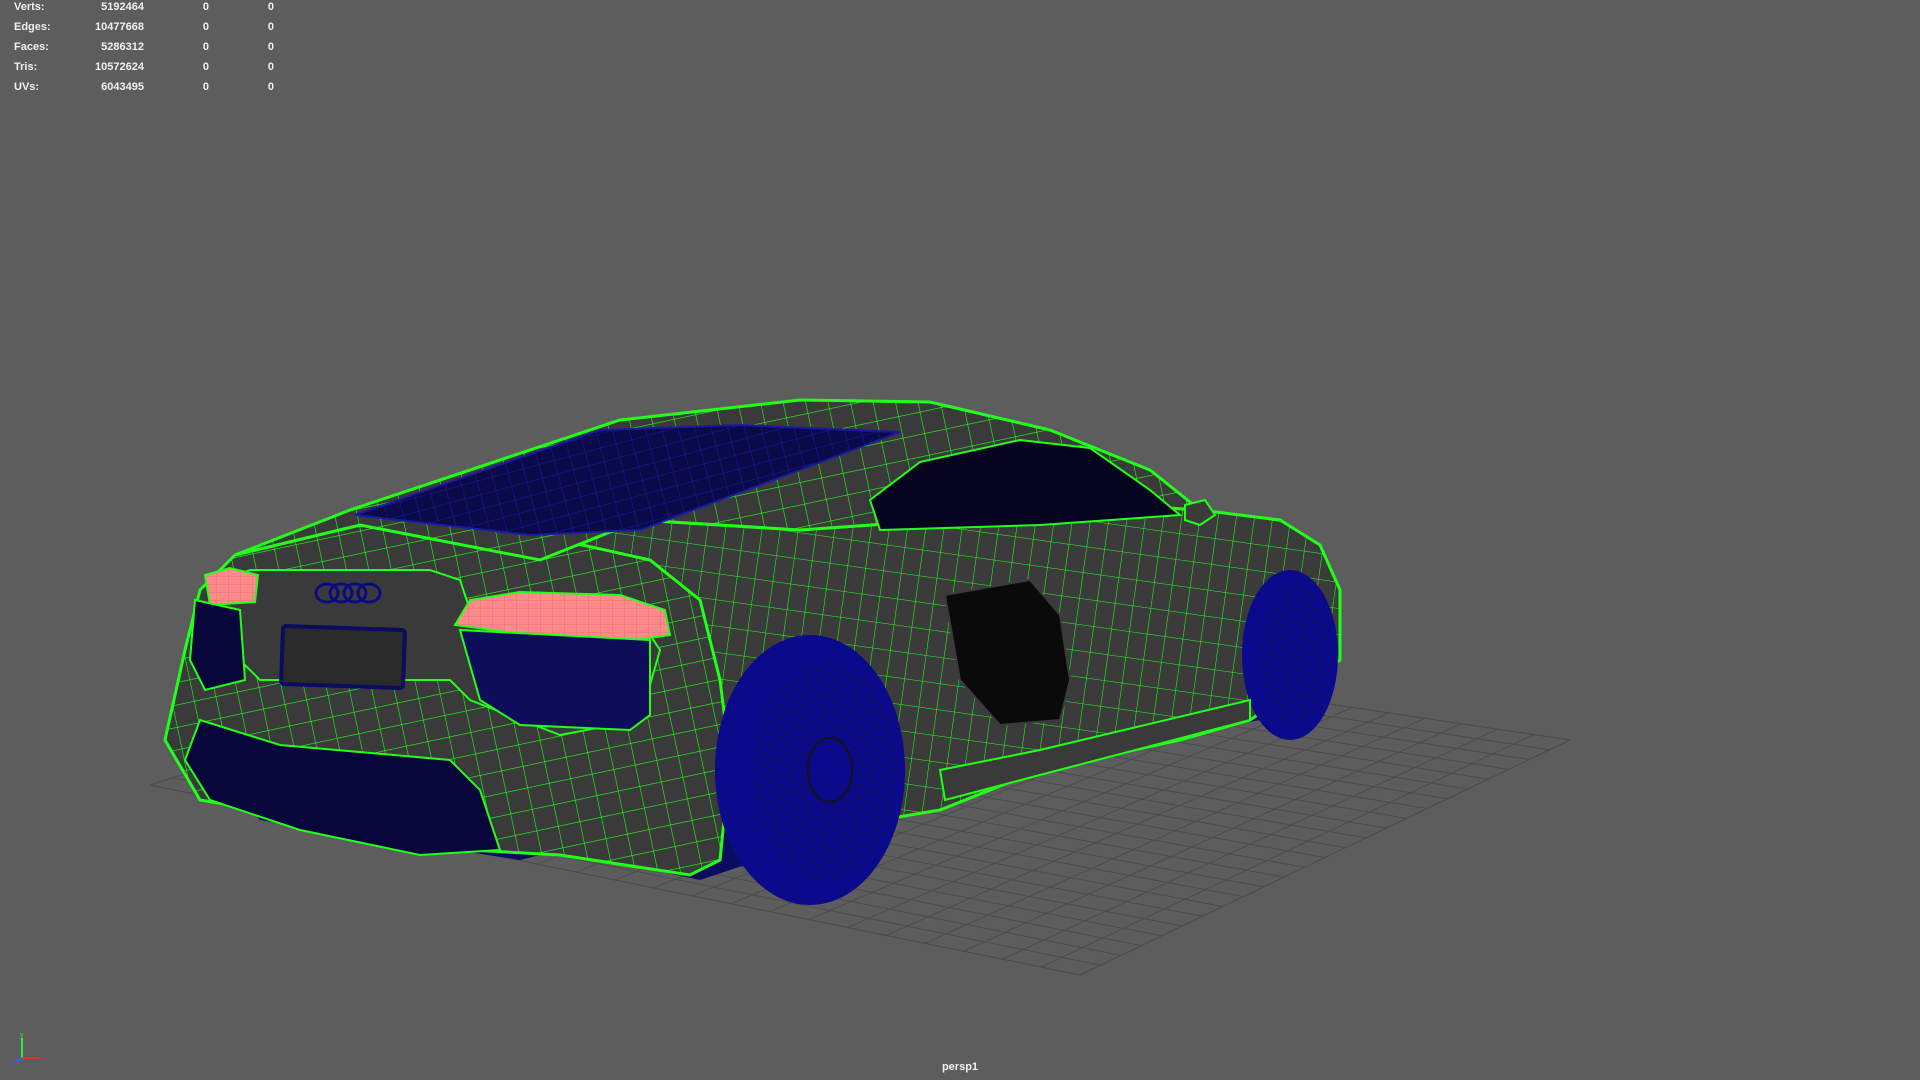  Describe the element at coordinates (1290, 655) in the screenshot. I see `car-front-wheel` at that location.